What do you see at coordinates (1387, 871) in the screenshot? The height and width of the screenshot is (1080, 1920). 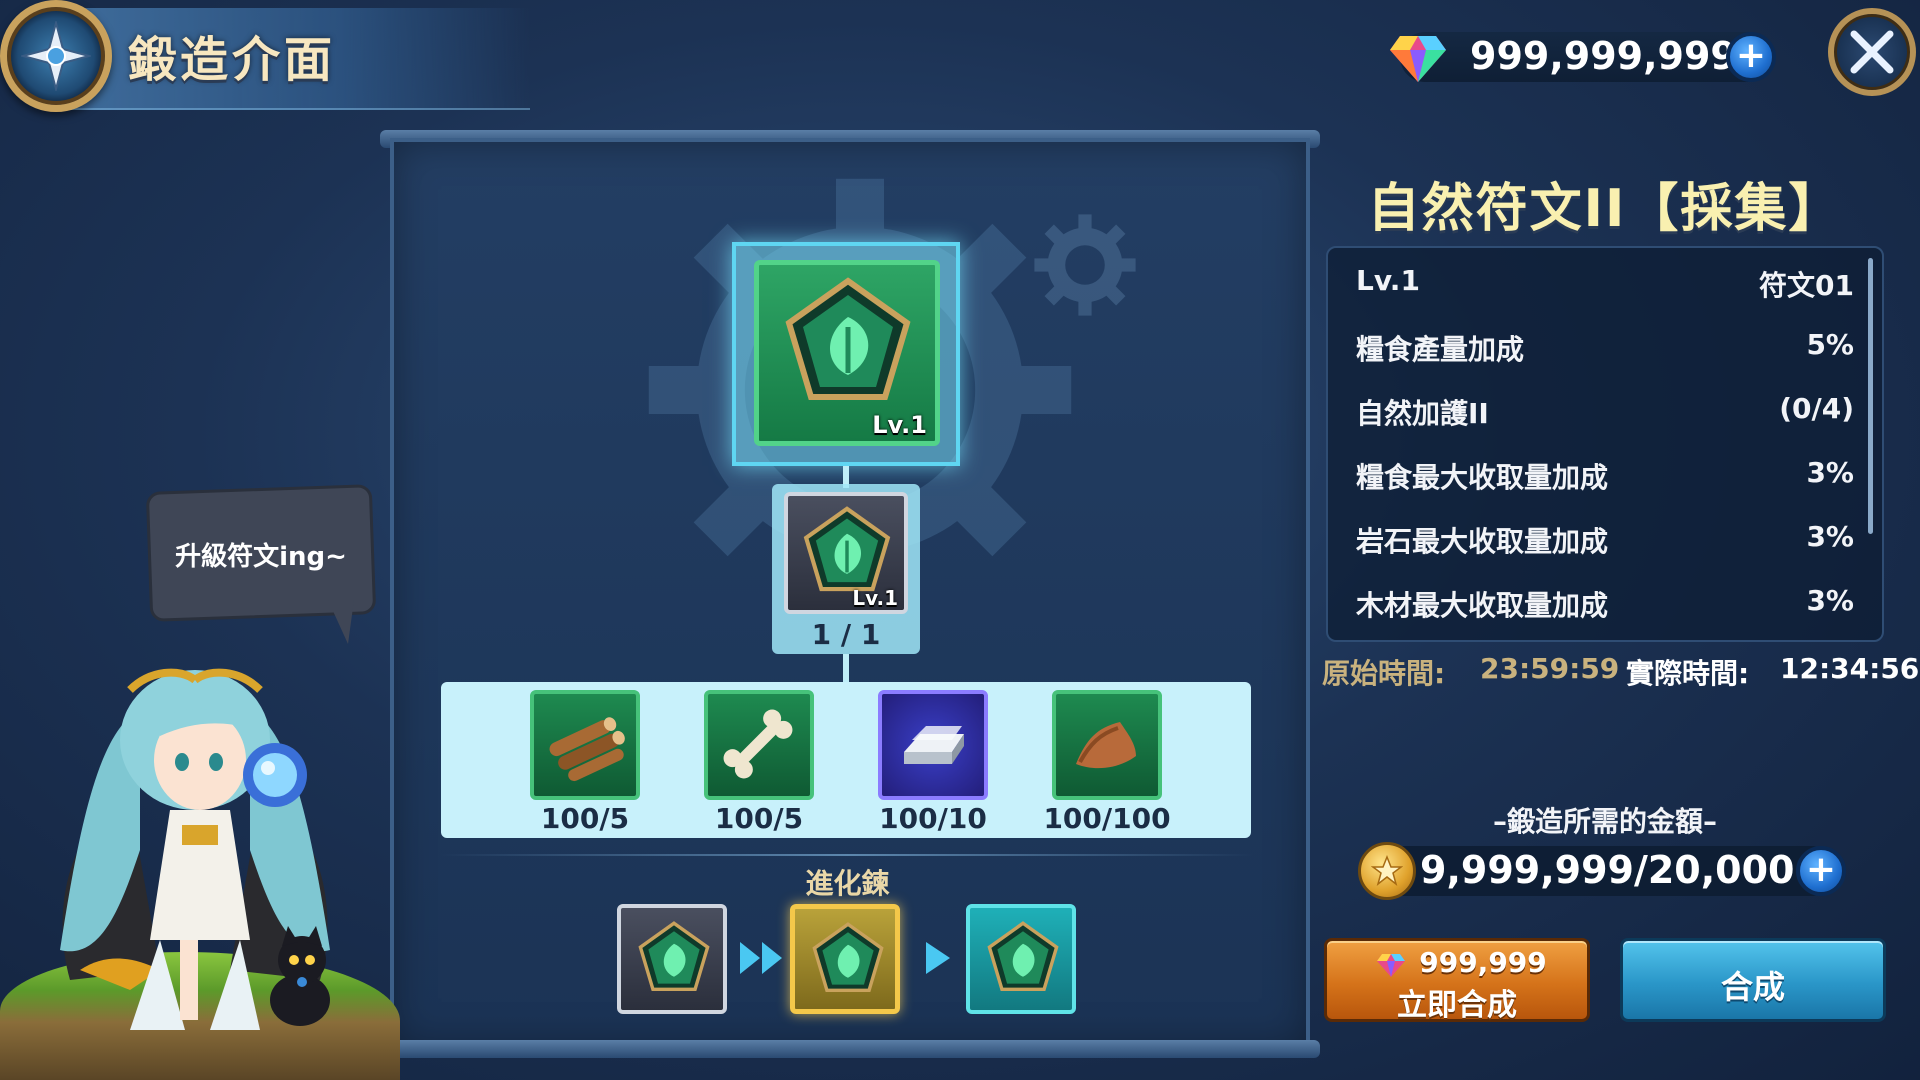 I see `gold-coin-icon` at bounding box center [1387, 871].